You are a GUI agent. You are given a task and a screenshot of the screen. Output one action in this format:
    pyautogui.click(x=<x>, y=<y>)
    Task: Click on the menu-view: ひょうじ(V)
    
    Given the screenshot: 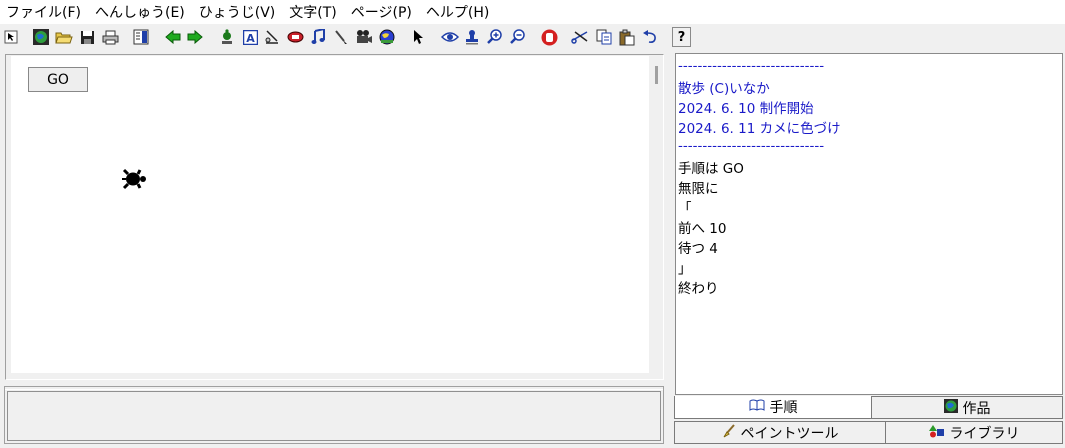 What is the action you would take?
    pyautogui.click(x=237, y=12)
    